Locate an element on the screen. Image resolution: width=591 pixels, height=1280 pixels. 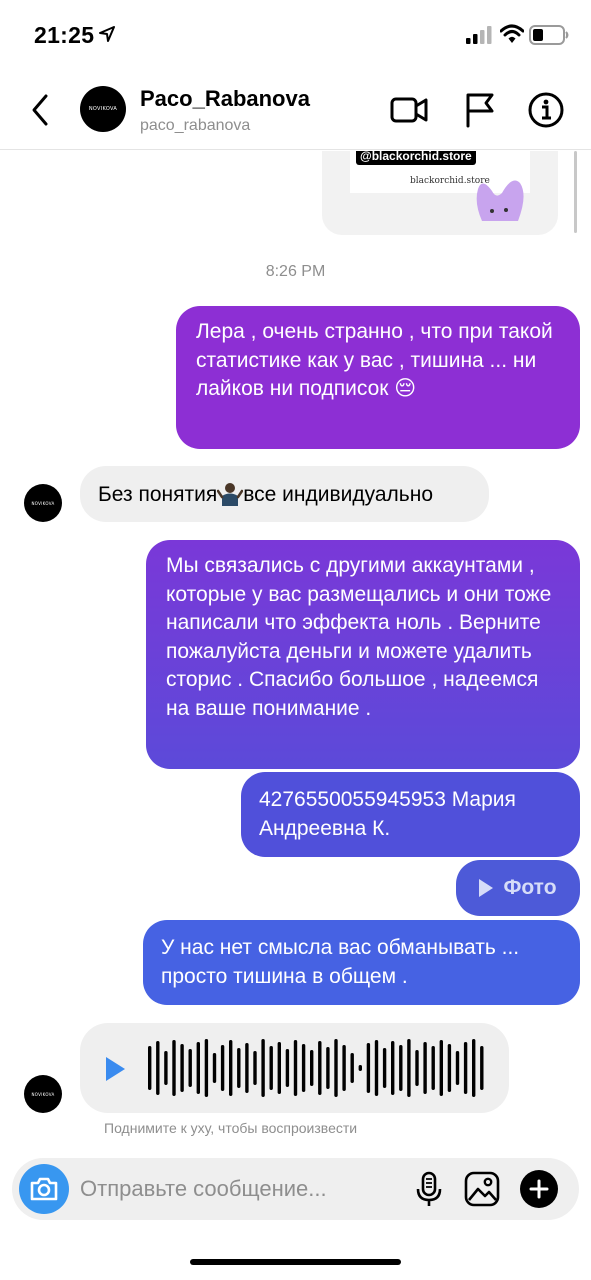
camera-button is located at coordinates (44, 1189).